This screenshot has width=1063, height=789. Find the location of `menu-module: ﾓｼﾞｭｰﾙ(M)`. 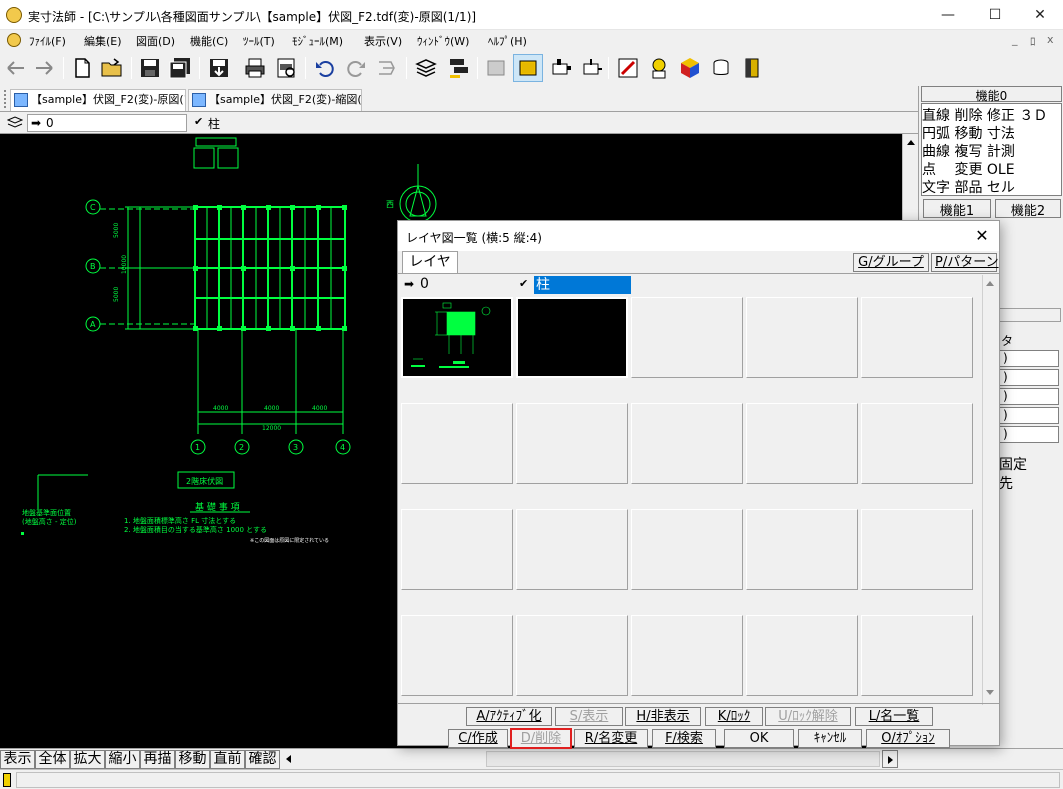

menu-module: ﾓｼﾞｭｰﾙ(M) is located at coordinates (317, 41).